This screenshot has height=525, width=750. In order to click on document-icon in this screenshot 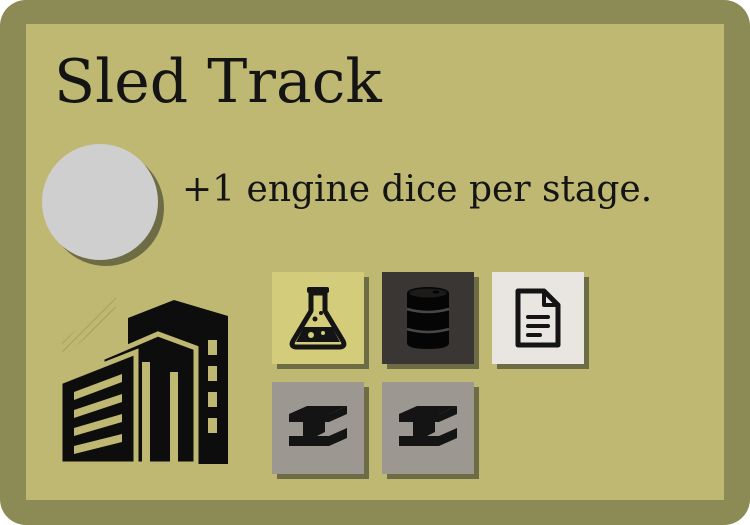, I will do `click(538, 318)`.